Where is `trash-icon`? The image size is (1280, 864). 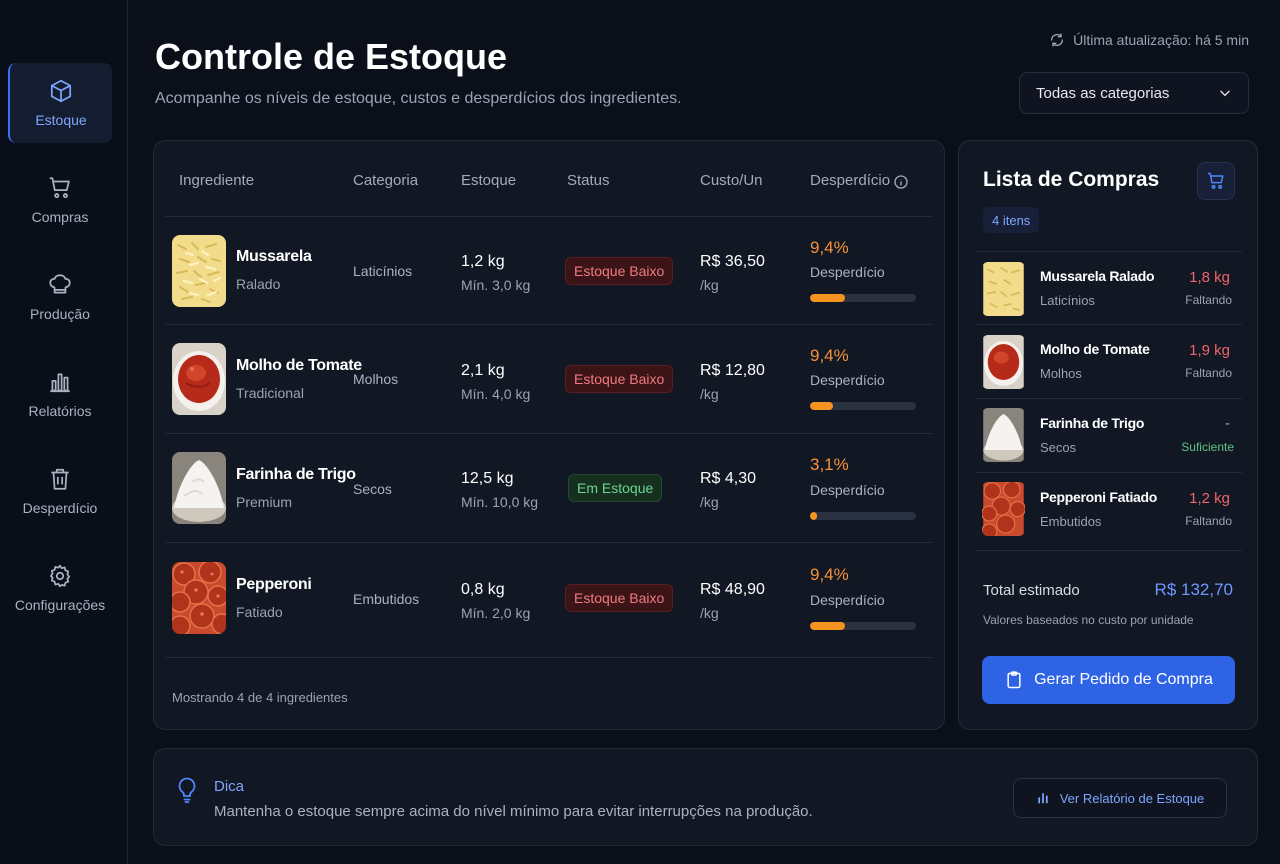
trash-icon is located at coordinates (60, 479).